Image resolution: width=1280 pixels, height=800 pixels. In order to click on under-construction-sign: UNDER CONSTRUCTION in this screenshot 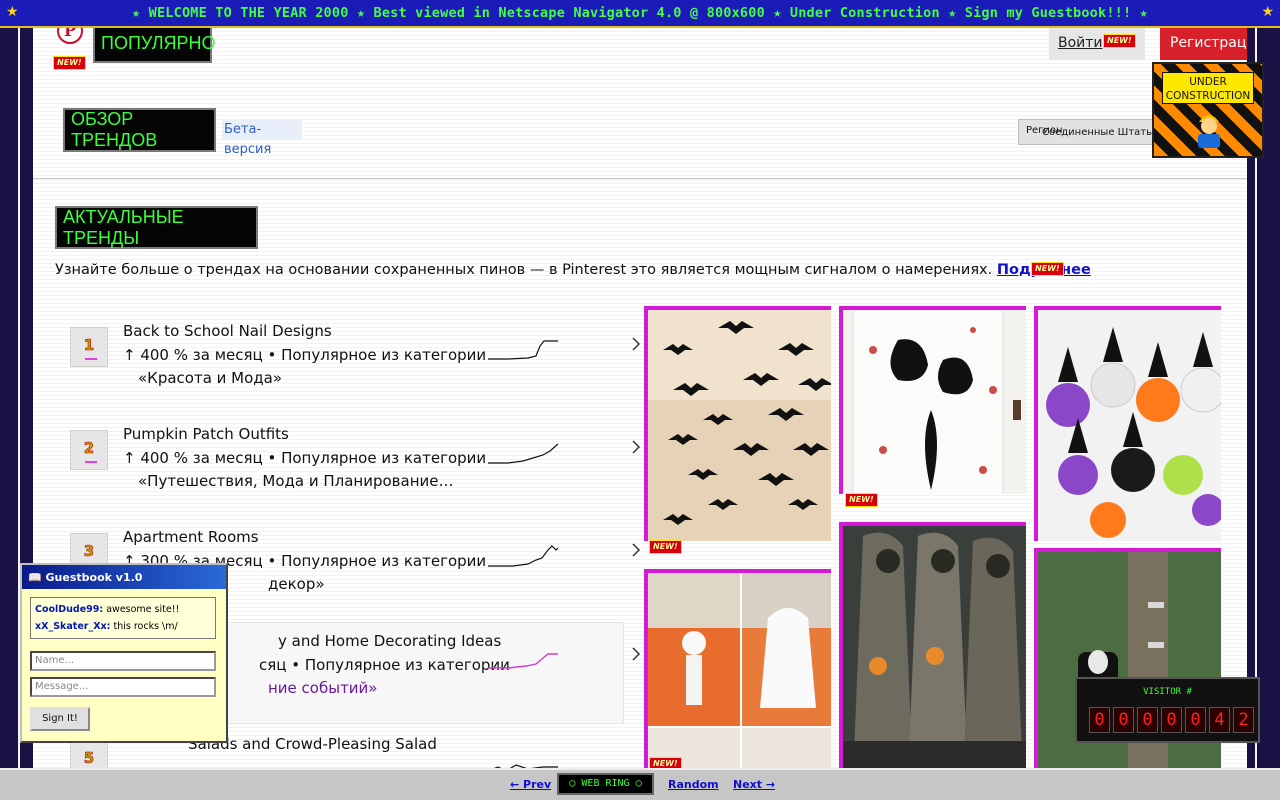, I will do `click(1208, 110)`.